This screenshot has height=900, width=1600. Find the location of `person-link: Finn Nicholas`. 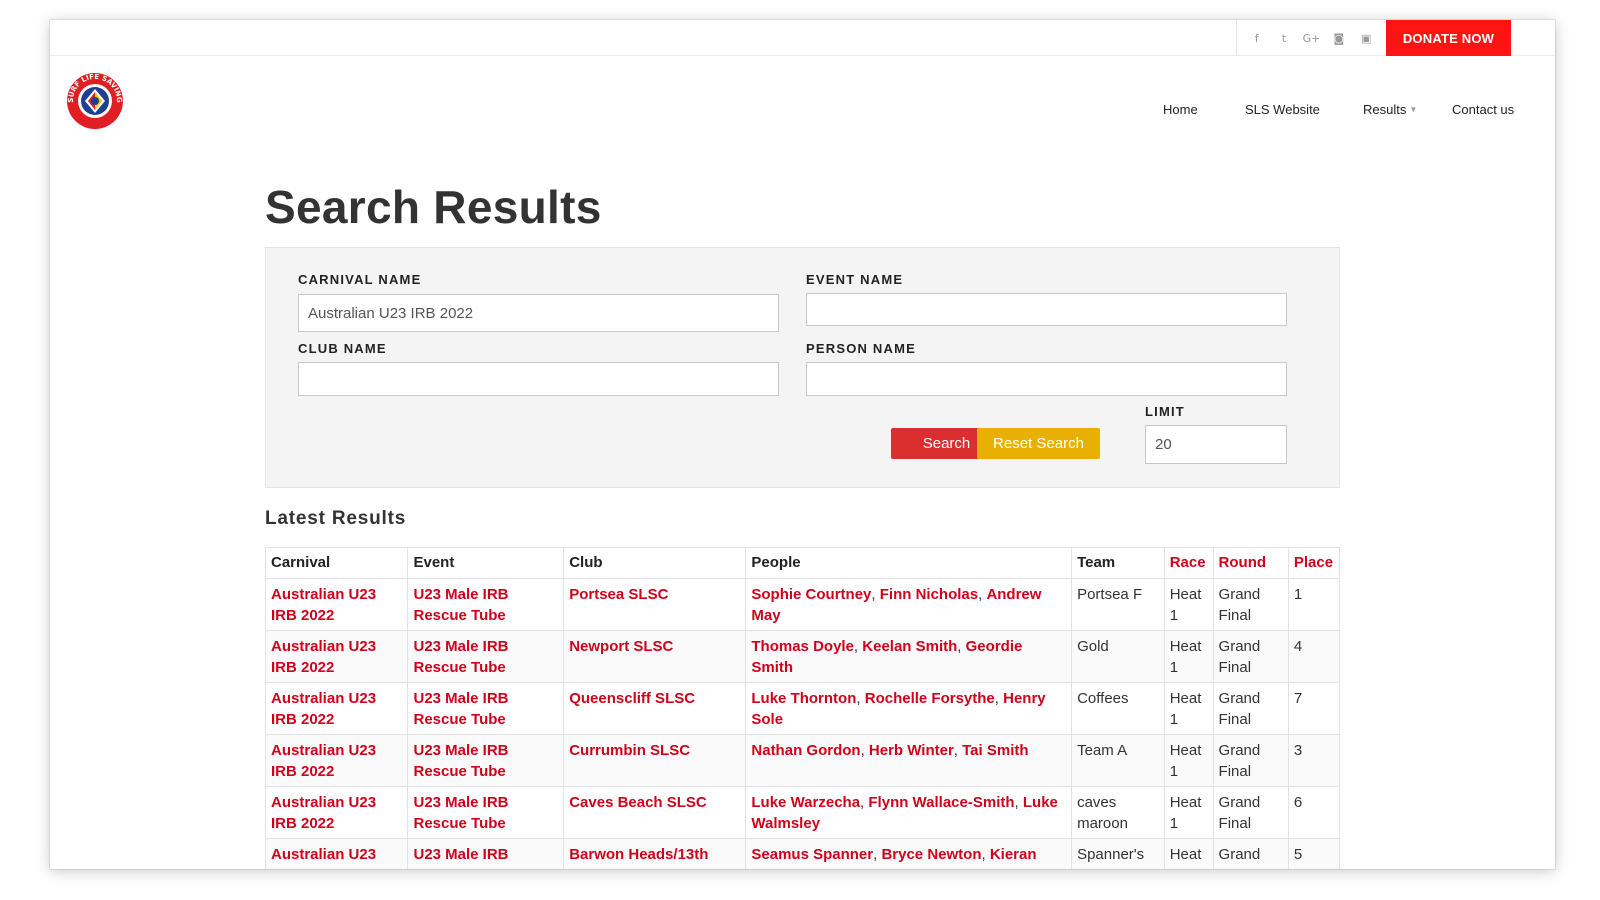

person-link: Finn Nicholas is located at coordinates (929, 594).